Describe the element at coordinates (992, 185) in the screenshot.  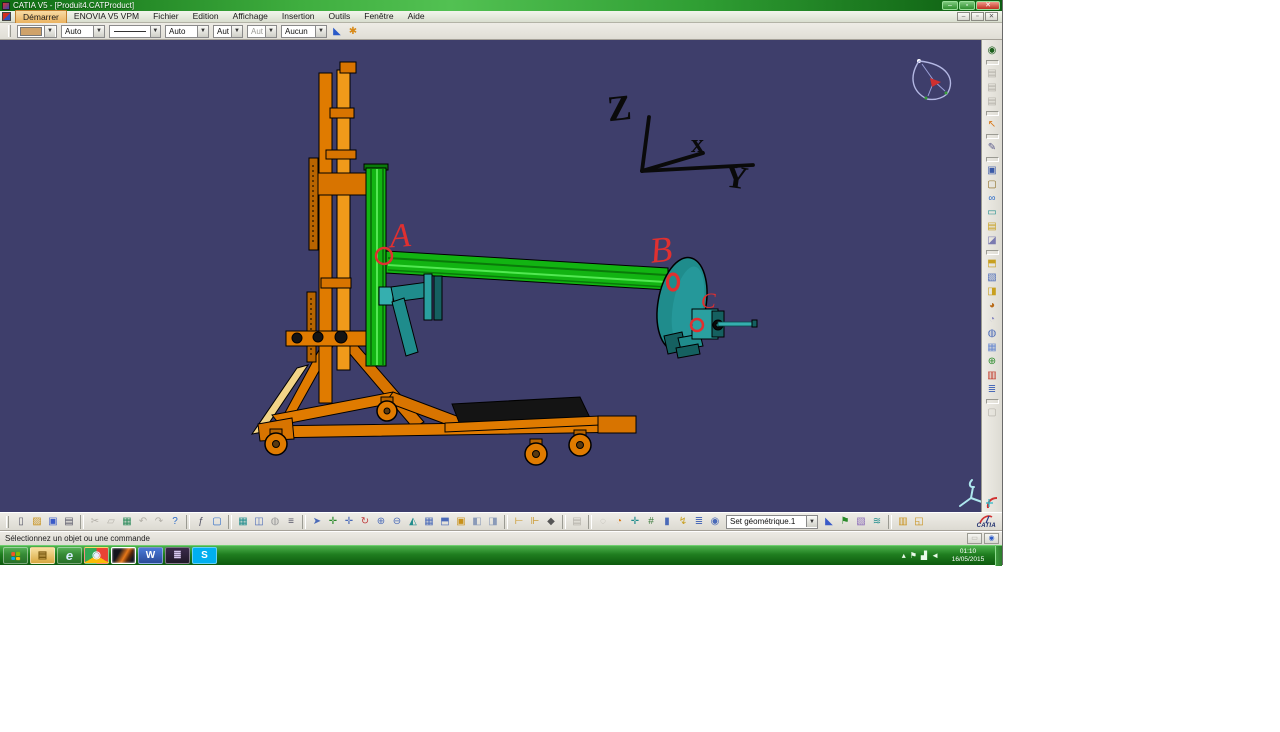
I see `existing-component-icon: ▢` at that location.